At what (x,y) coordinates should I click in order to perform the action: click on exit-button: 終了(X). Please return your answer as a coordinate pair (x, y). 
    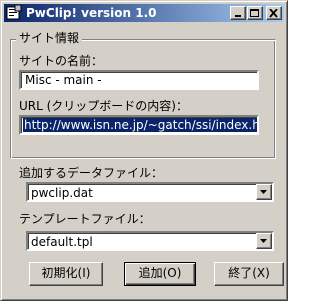
    Looking at the image, I should click on (249, 274).